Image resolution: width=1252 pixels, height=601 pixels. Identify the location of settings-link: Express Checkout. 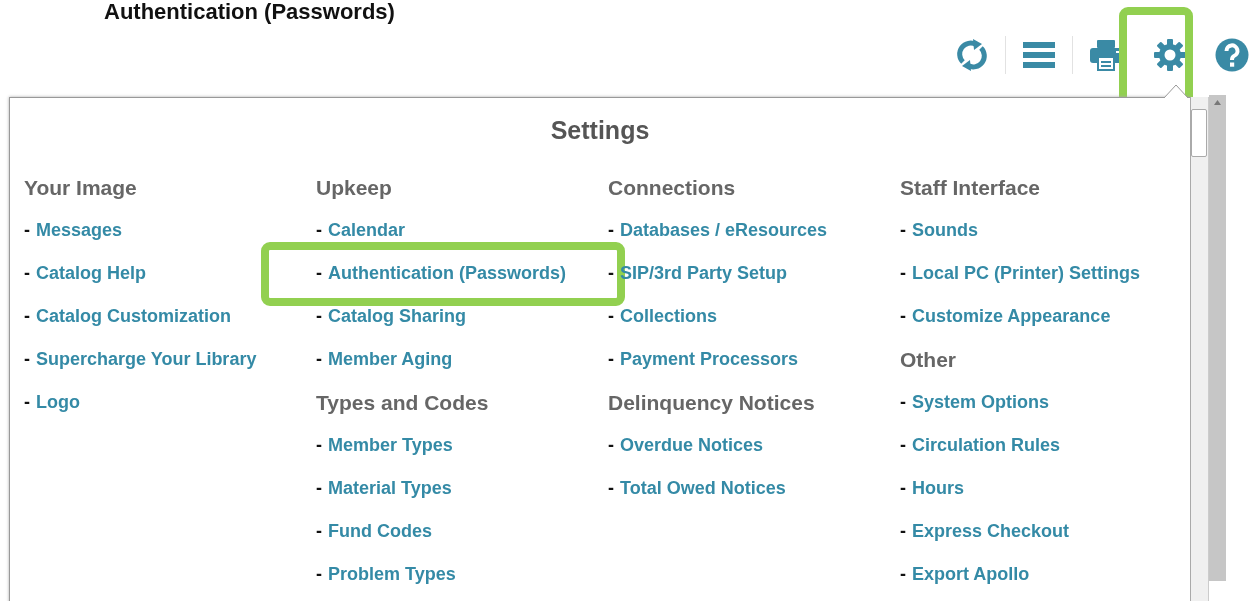
(991, 531).